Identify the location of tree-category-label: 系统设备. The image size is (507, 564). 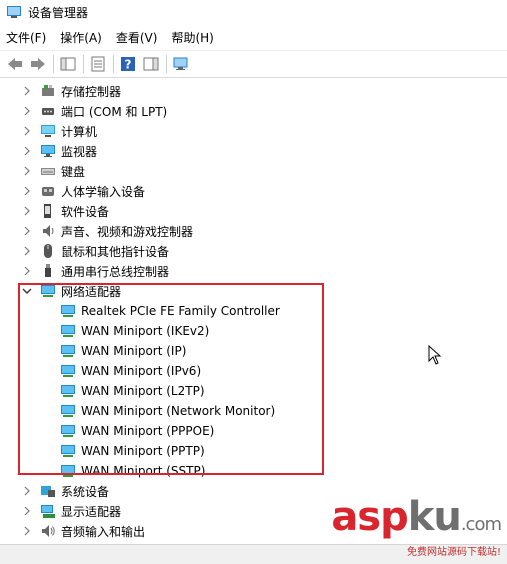
(85, 491).